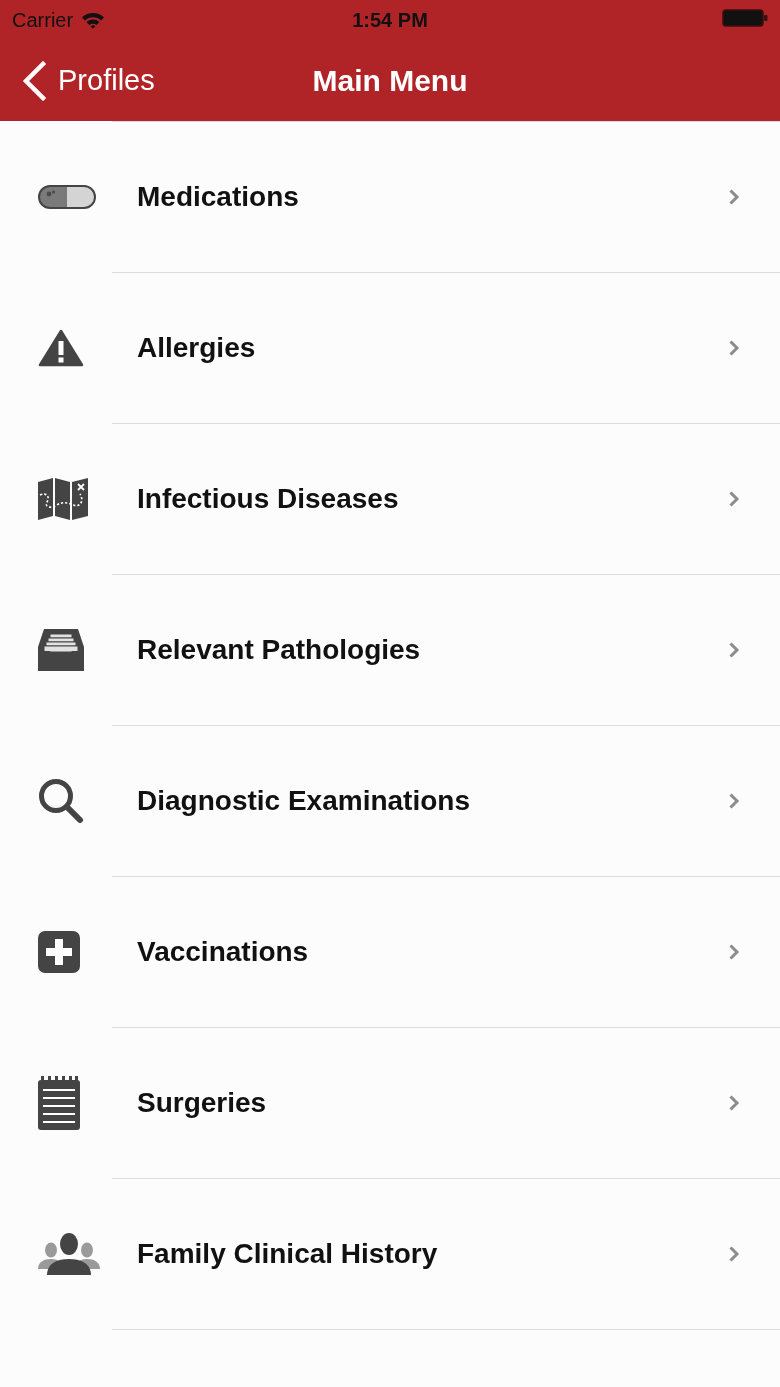 The image size is (780, 1387). What do you see at coordinates (390, 650) in the screenshot?
I see `menu-item: Relevant Pathologies` at bounding box center [390, 650].